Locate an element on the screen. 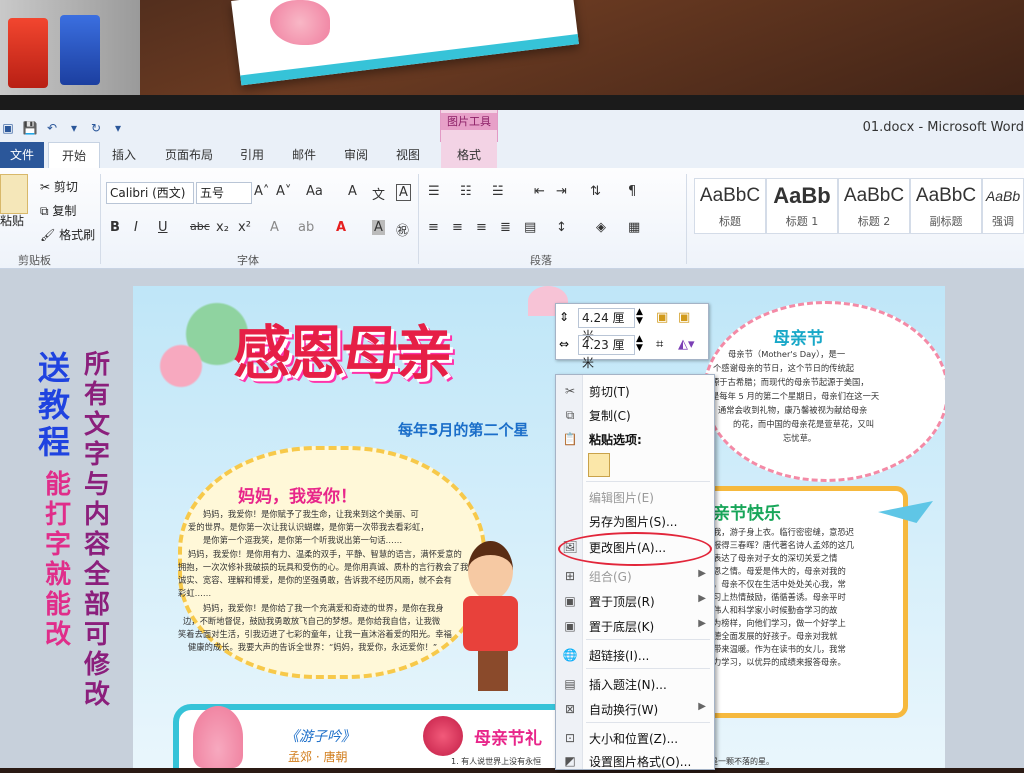  menu-item-bring-to-front: ▣ 置于顶层(R) ▶ is located at coordinates (635, 601).